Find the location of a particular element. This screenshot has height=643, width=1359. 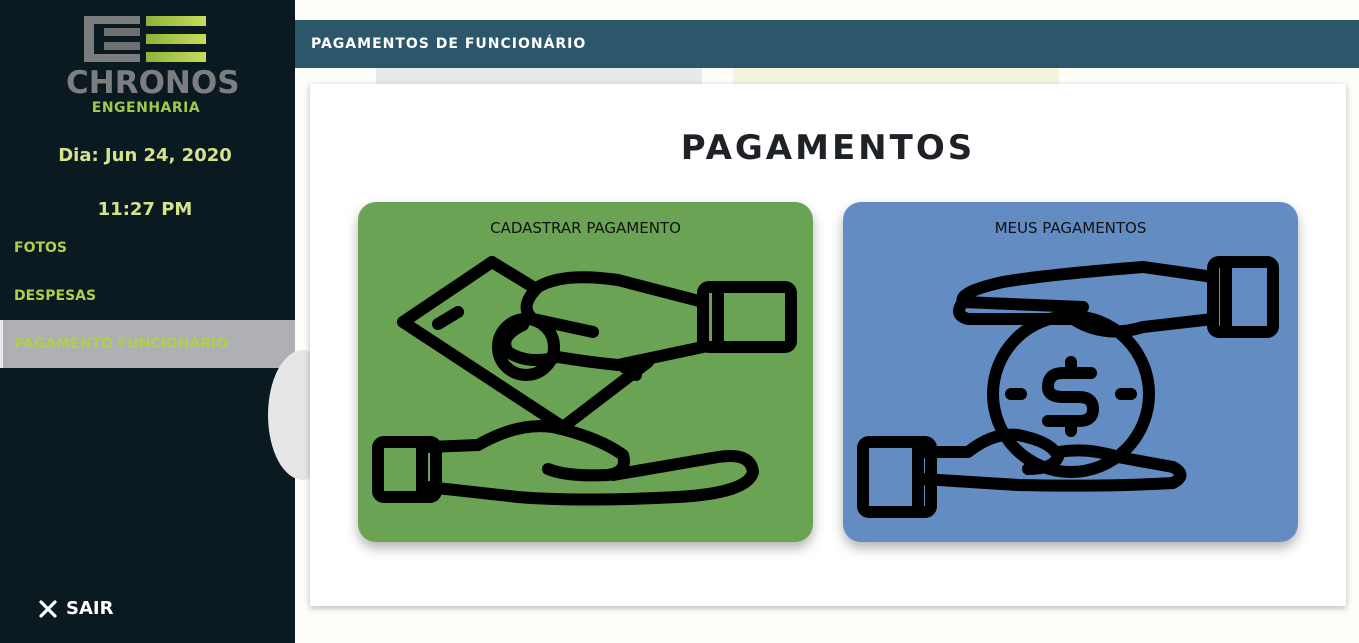

logo-title: CHRONOS is located at coordinates (153, 83).